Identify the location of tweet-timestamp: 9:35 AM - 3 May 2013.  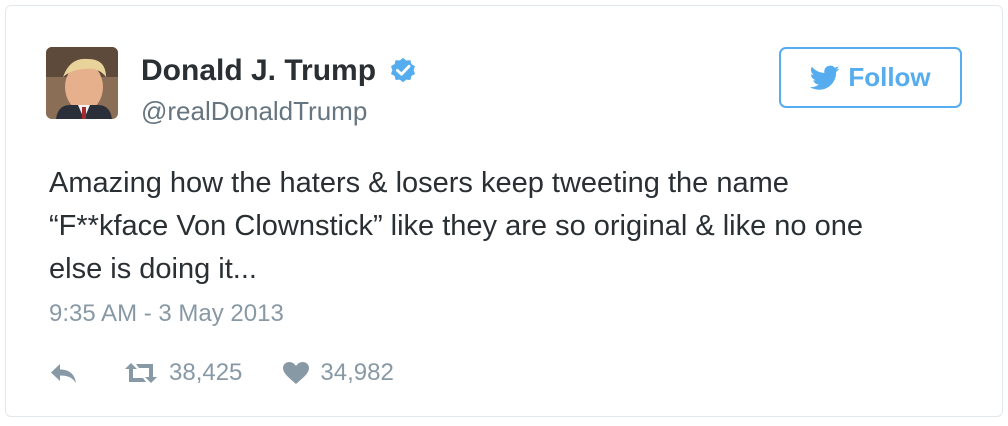
(166, 314).